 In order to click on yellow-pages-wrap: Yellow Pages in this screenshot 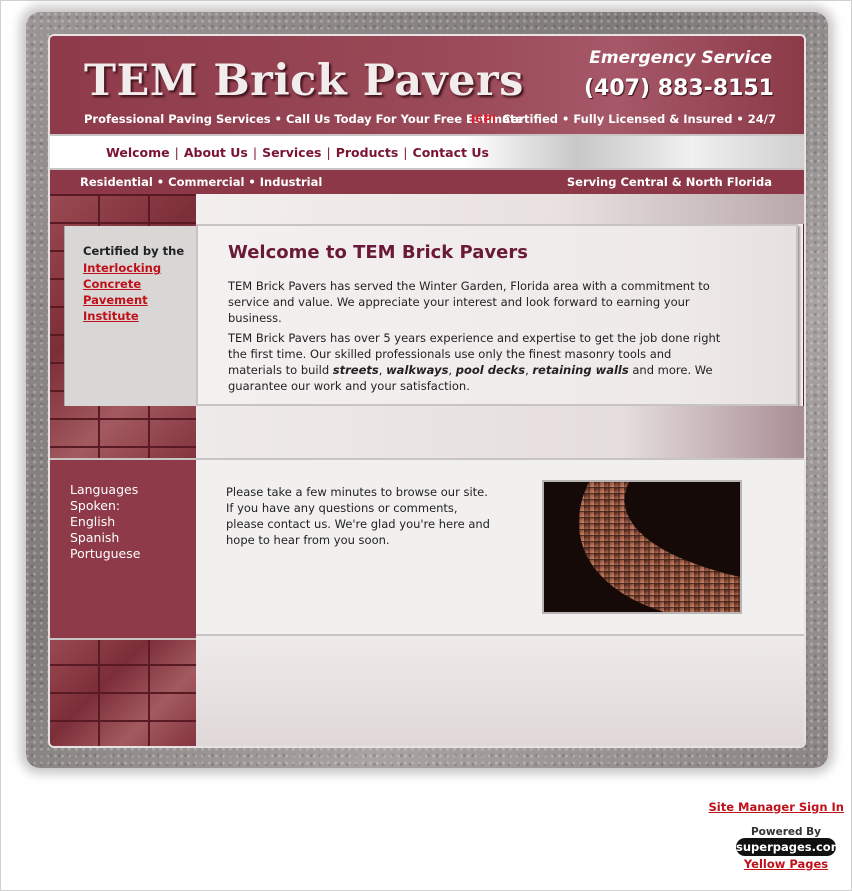, I will do `click(786, 864)`.